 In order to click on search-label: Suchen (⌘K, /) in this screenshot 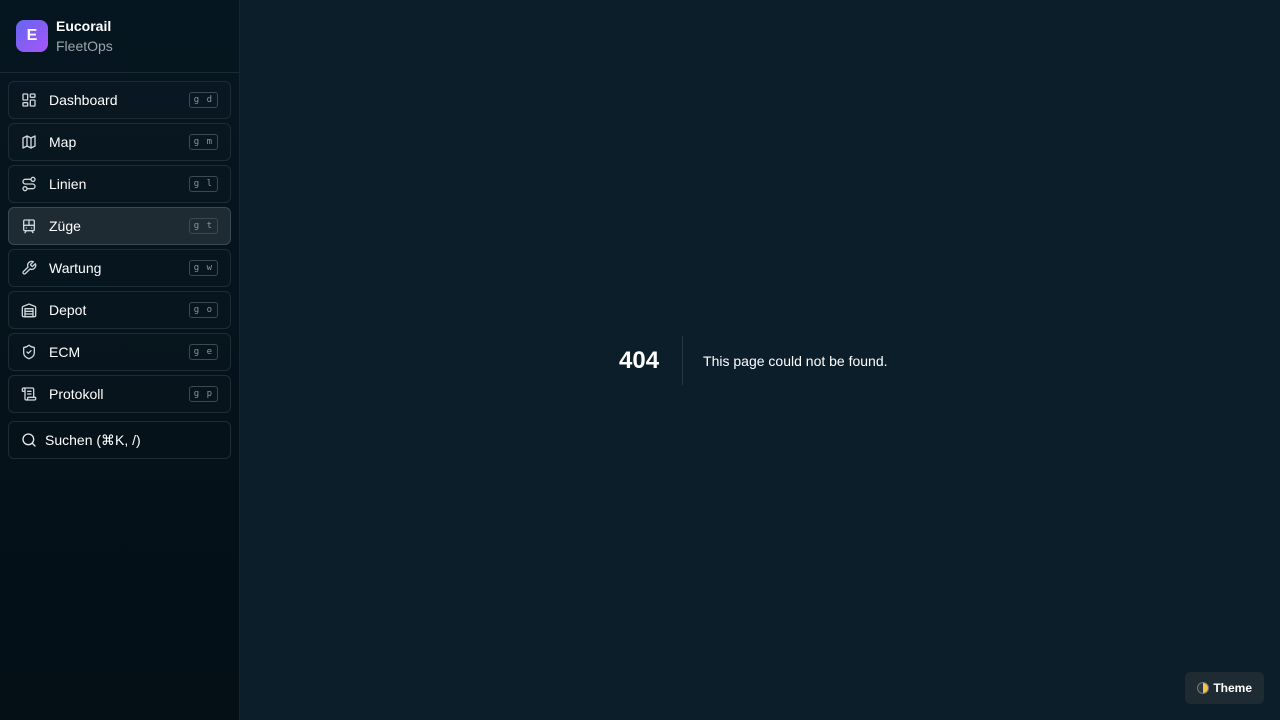, I will do `click(93, 439)`.